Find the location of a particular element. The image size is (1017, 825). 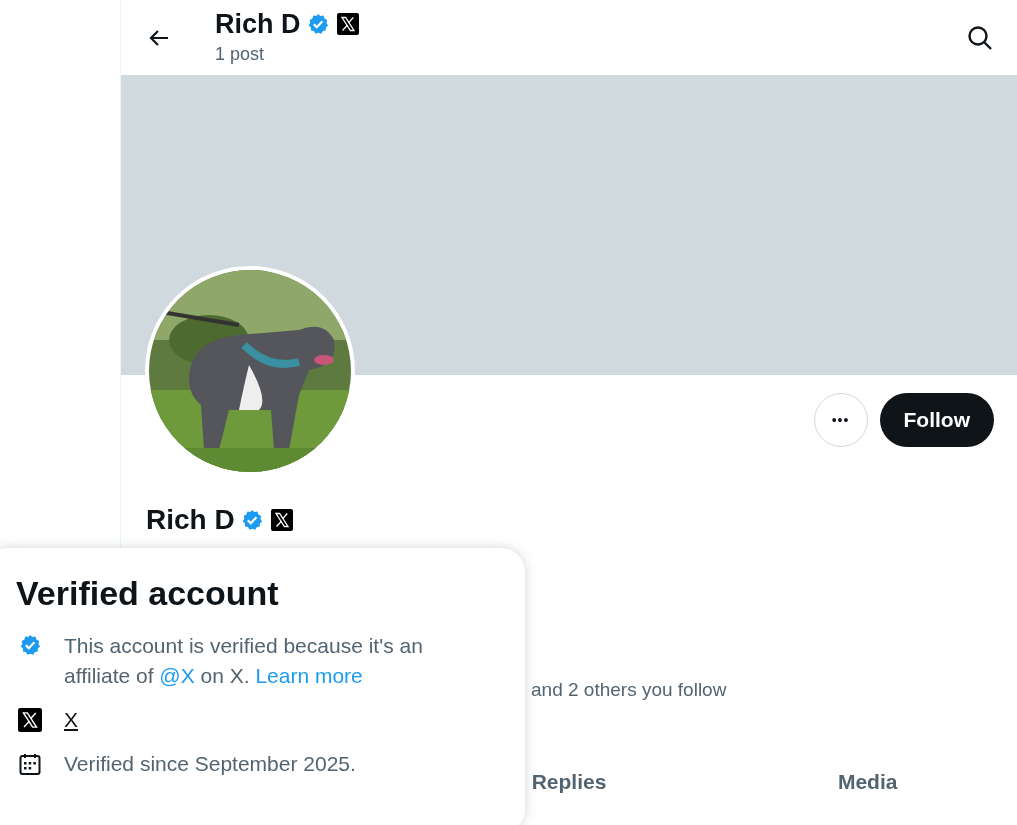

affiliate-link: X is located at coordinates (71, 719).